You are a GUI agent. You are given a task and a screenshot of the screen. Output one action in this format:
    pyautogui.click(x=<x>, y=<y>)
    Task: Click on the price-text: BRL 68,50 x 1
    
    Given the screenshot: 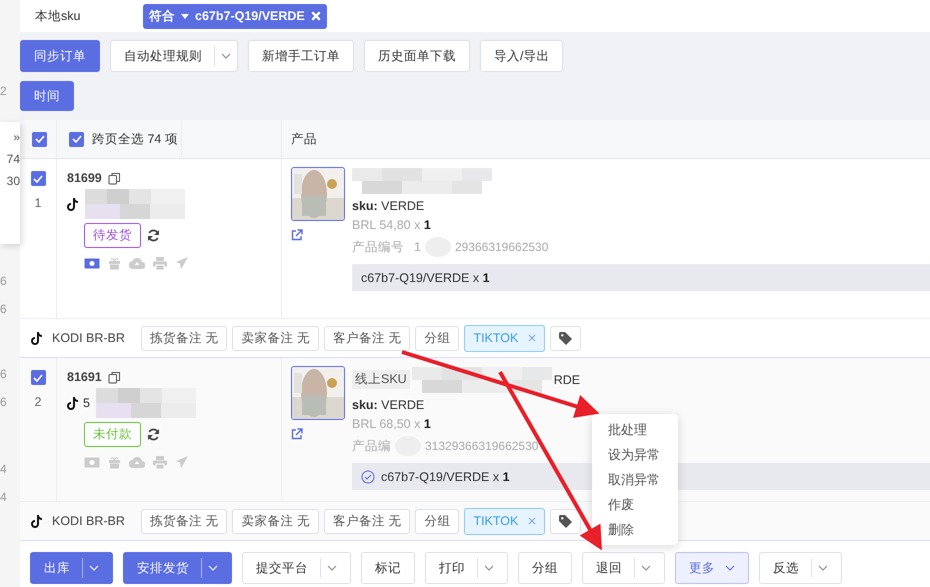 What is the action you would take?
    pyautogui.click(x=391, y=424)
    